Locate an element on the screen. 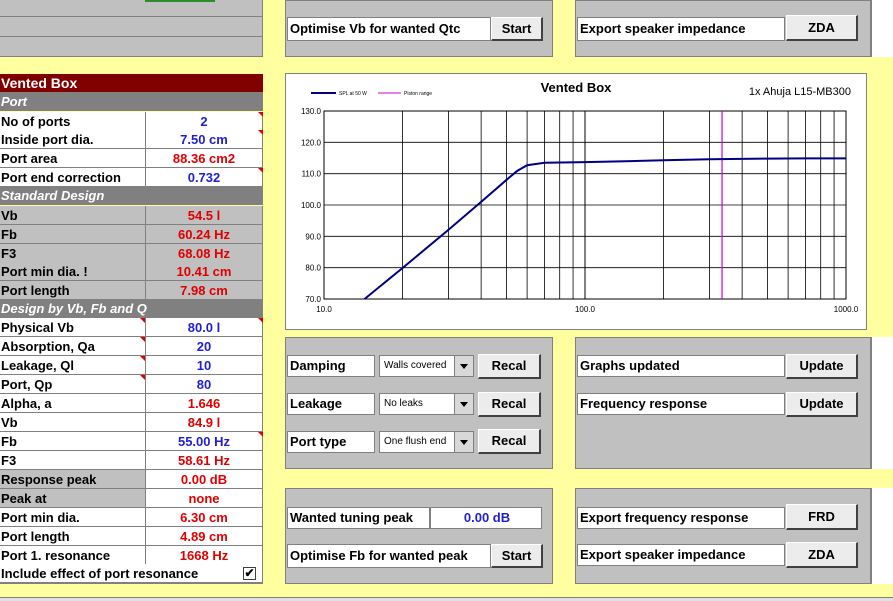 This screenshot has width=893, height=601. row-value: 55.00 Hz is located at coordinates (204, 441).